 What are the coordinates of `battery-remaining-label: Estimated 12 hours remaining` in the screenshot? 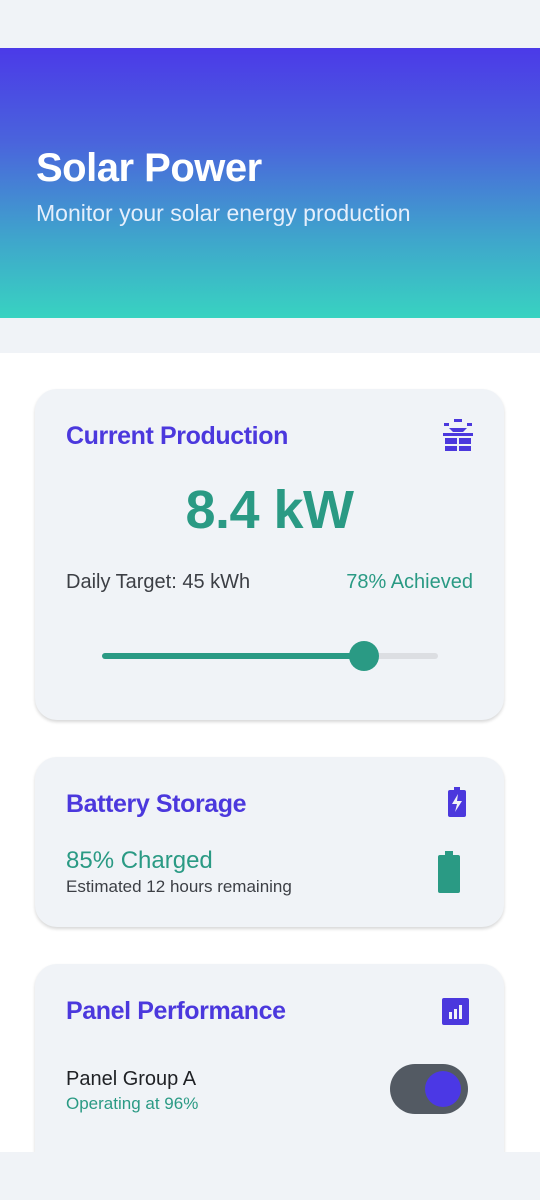 It's located at (179, 886).